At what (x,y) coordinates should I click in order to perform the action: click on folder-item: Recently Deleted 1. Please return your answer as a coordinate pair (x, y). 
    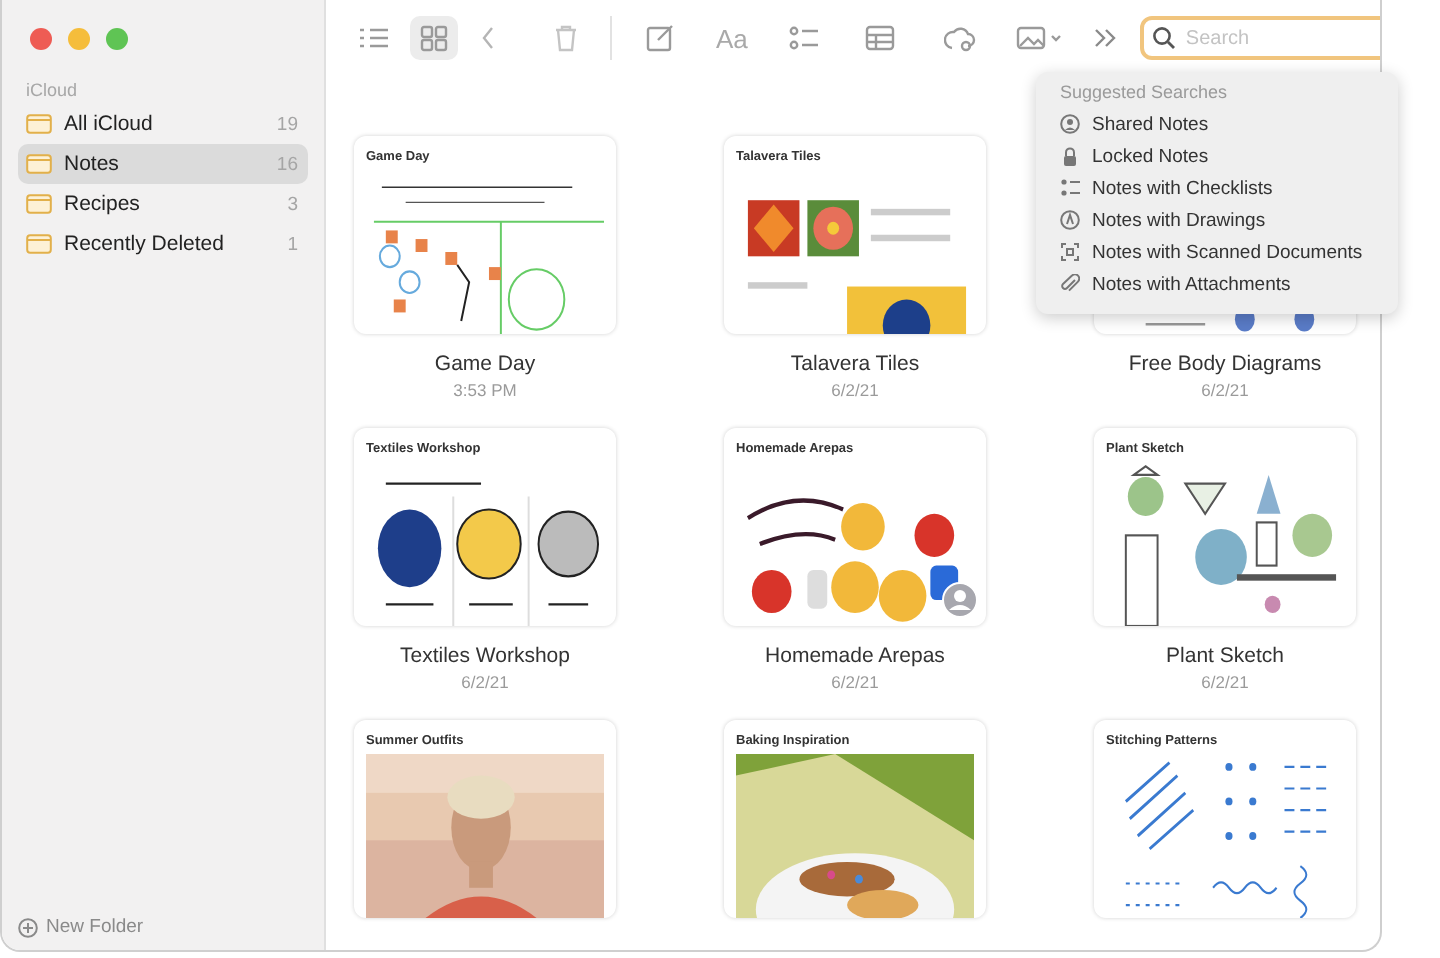
    Looking at the image, I should click on (163, 244).